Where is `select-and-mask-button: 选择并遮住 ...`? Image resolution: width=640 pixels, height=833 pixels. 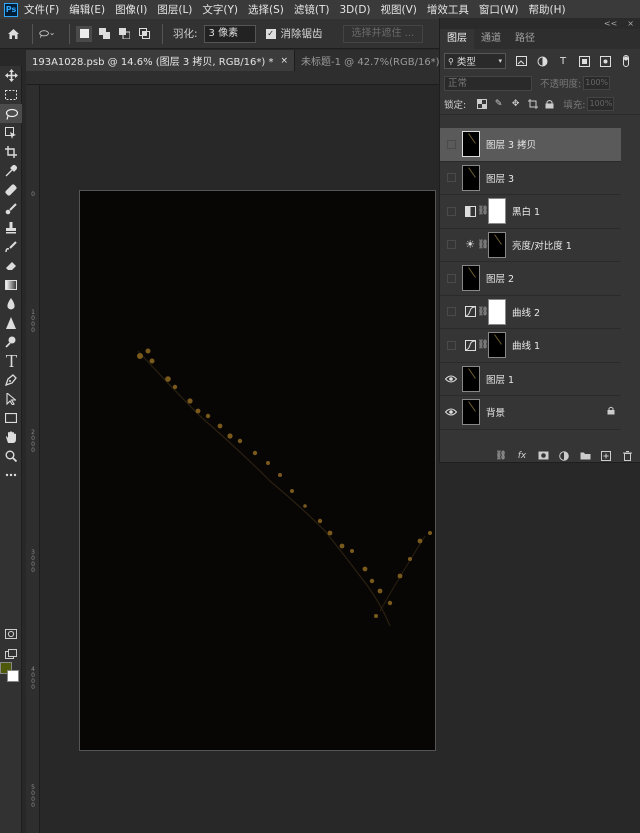 select-and-mask-button: 选择并遮住 ... is located at coordinates (383, 33).